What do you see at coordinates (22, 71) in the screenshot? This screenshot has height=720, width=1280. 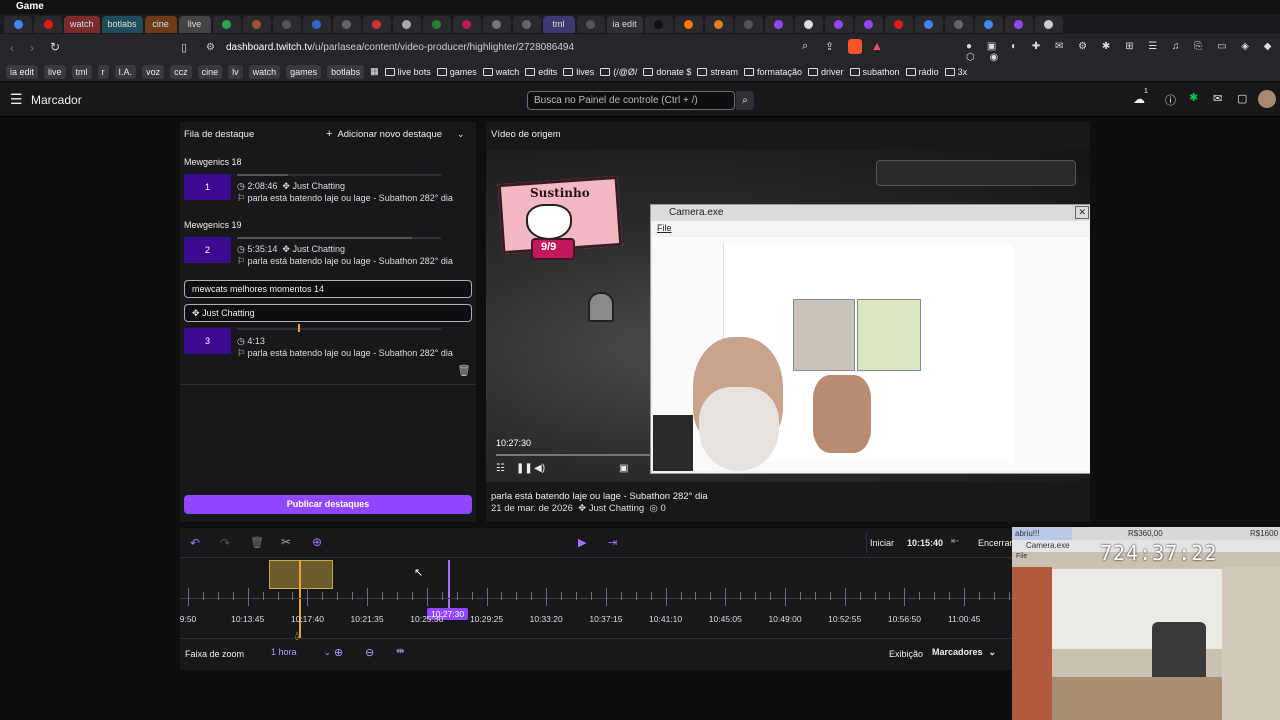 I see `bookmark-pill: ia edit` at bounding box center [22, 71].